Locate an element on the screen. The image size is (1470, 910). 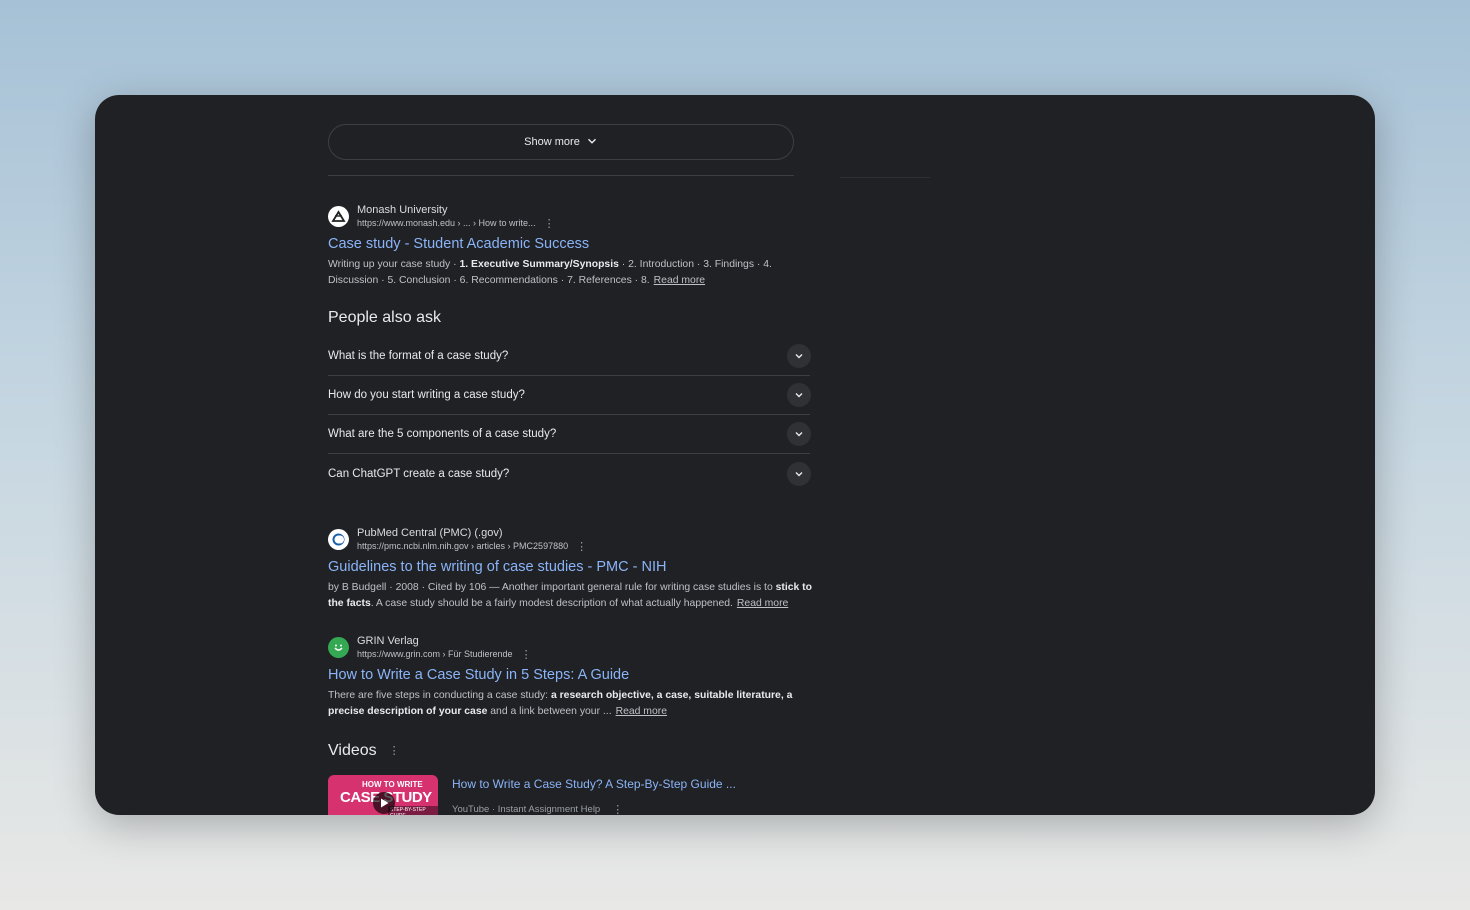
paa-question: Can ChatGPT create a case study? is located at coordinates (569, 473).